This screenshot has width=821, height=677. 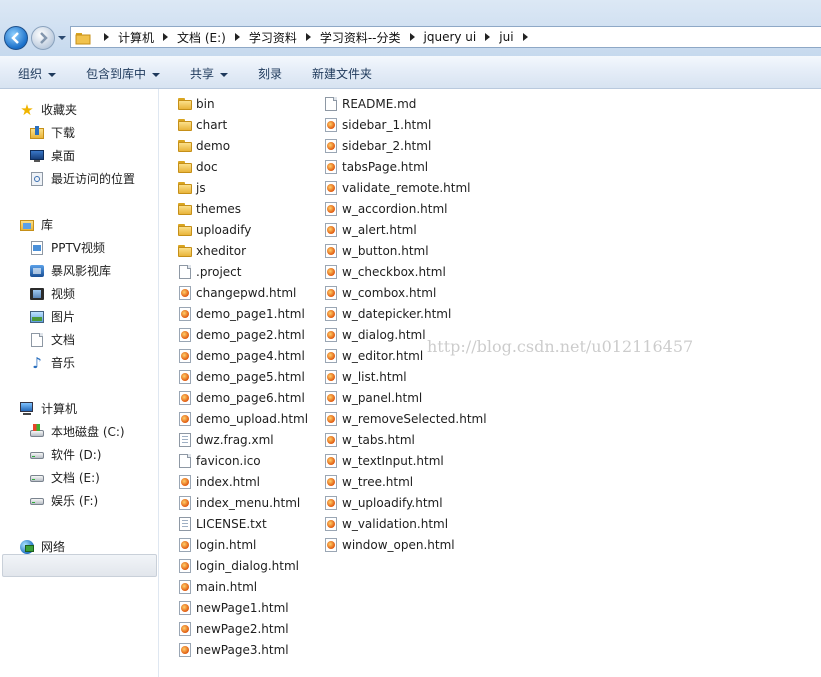 What do you see at coordinates (43, 38) in the screenshot?
I see `forward-button` at bounding box center [43, 38].